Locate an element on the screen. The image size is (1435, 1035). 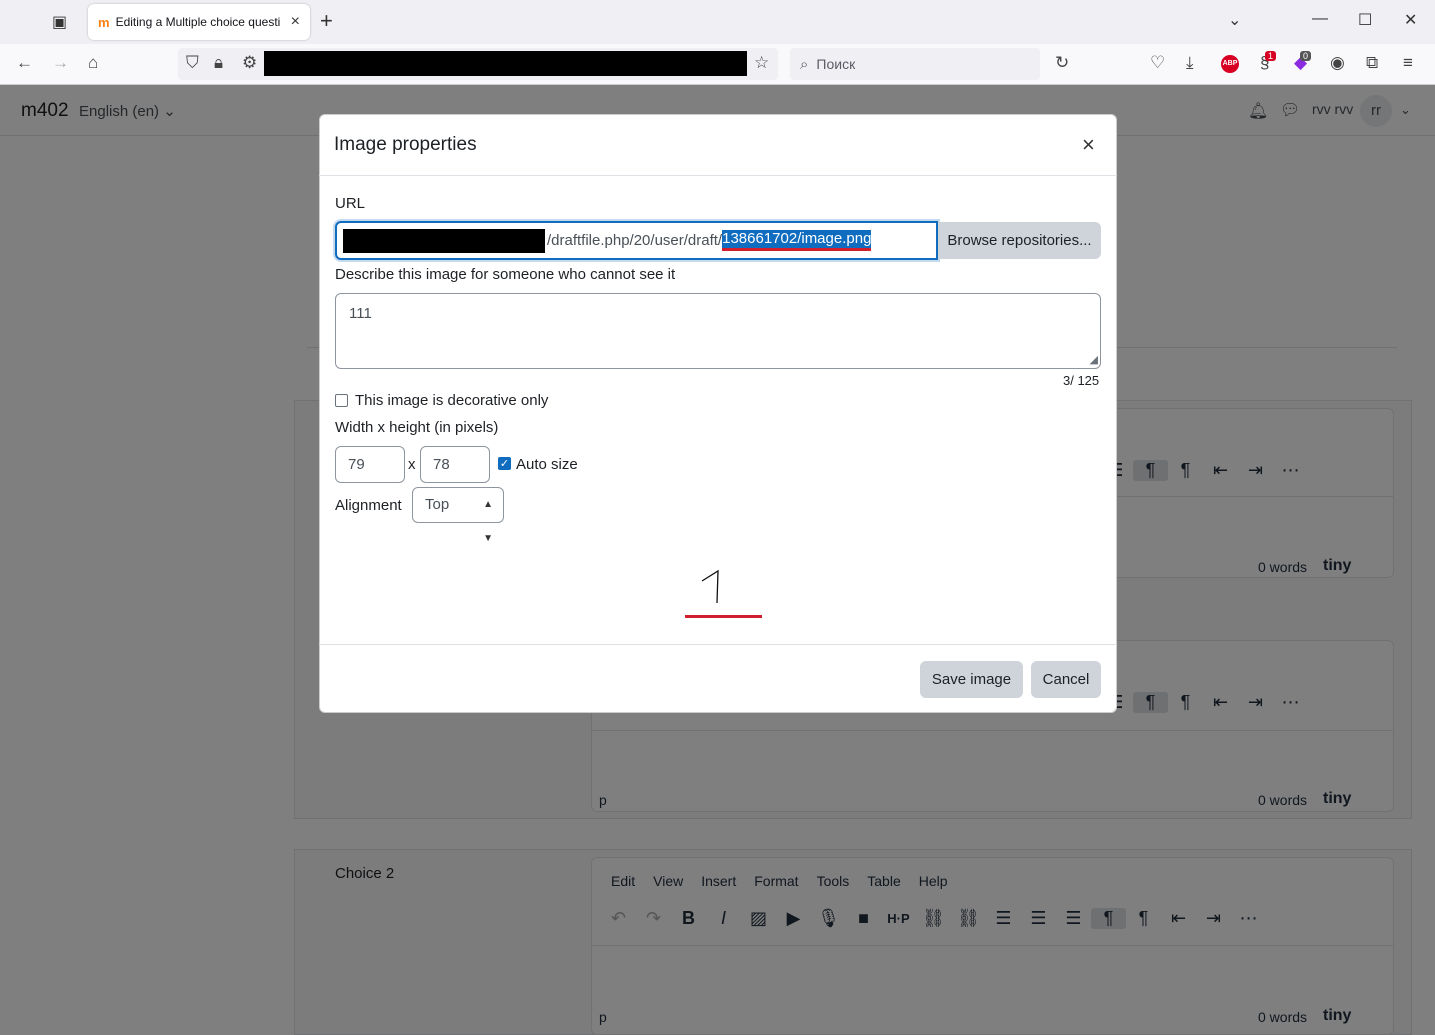
tab-title: Editing a Multiple choice questi is located at coordinates (198, 22).